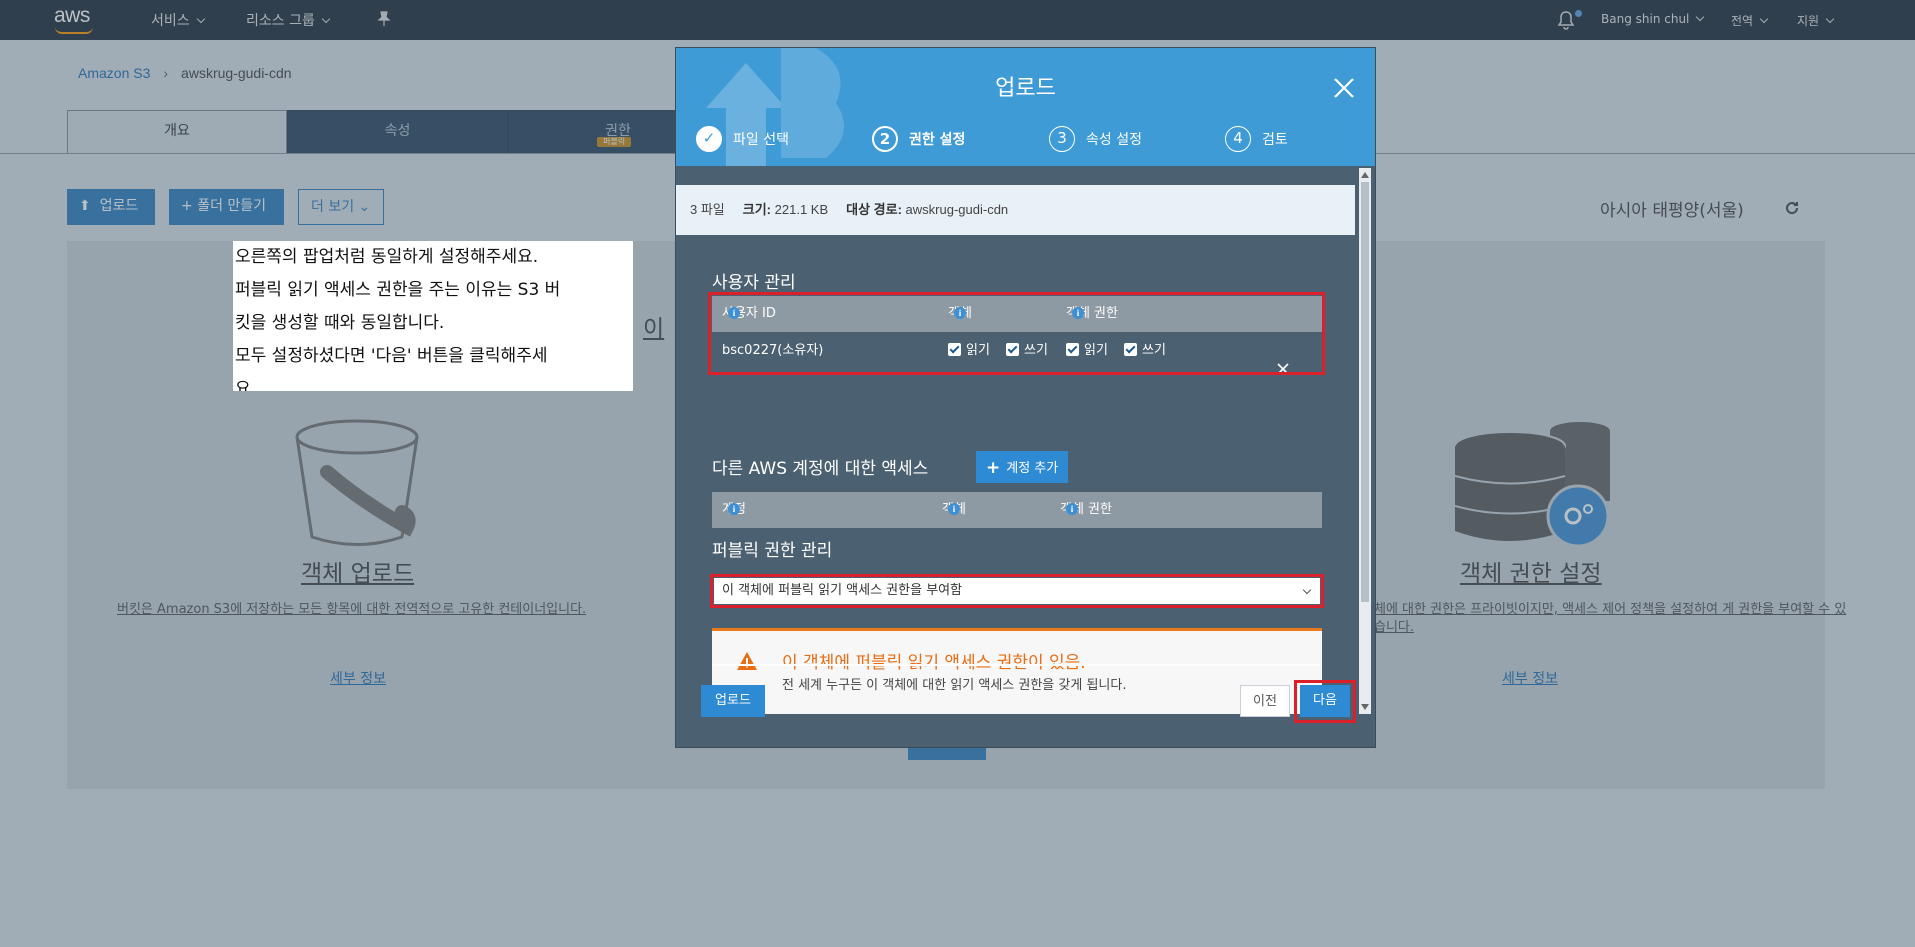 This screenshot has width=1915, height=947. Describe the element at coordinates (1365, 392) in the screenshot. I see `scroll-thumb` at that location.